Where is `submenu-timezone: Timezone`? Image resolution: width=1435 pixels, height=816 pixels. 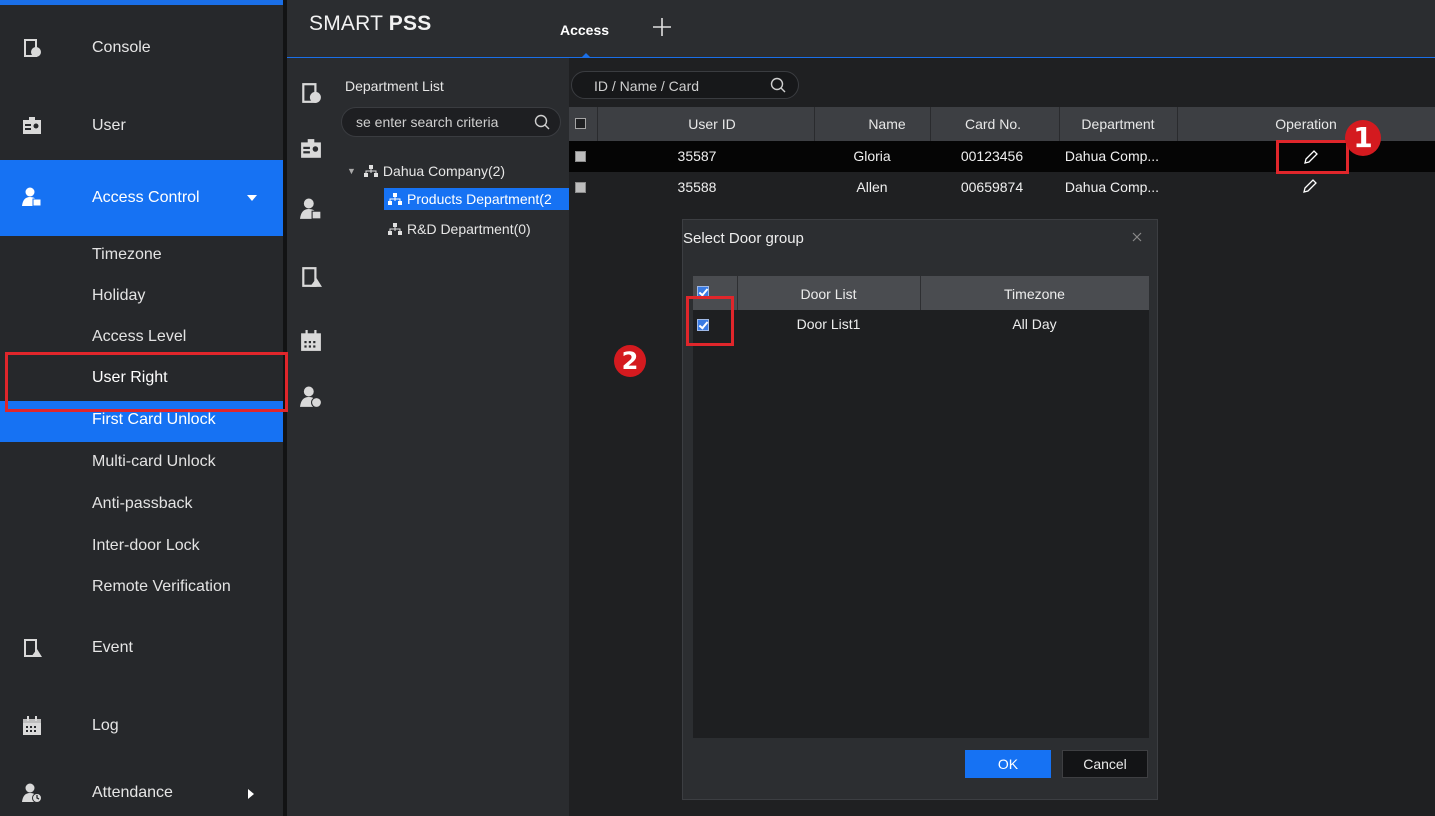
submenu-timezone: Timezone is located at coordinates (141, 256).